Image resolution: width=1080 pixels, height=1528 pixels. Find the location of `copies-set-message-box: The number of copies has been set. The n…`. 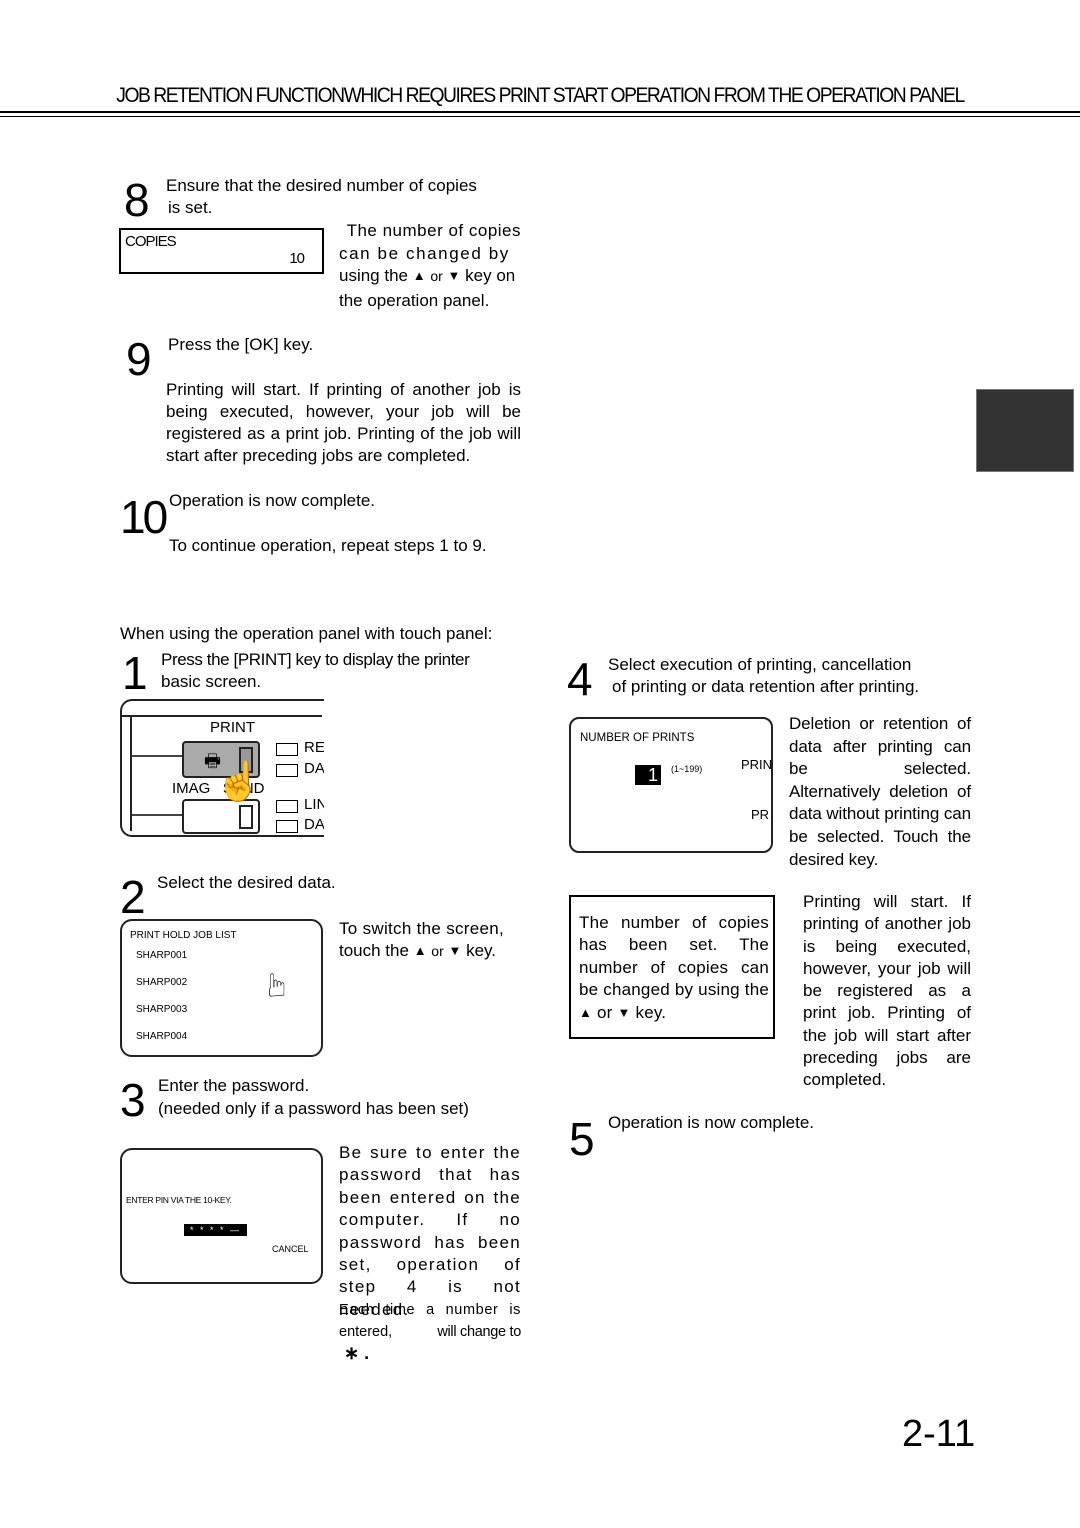

copies-set-message-box: The number of copies has been set. The n… is located at coordinates (672, 967).